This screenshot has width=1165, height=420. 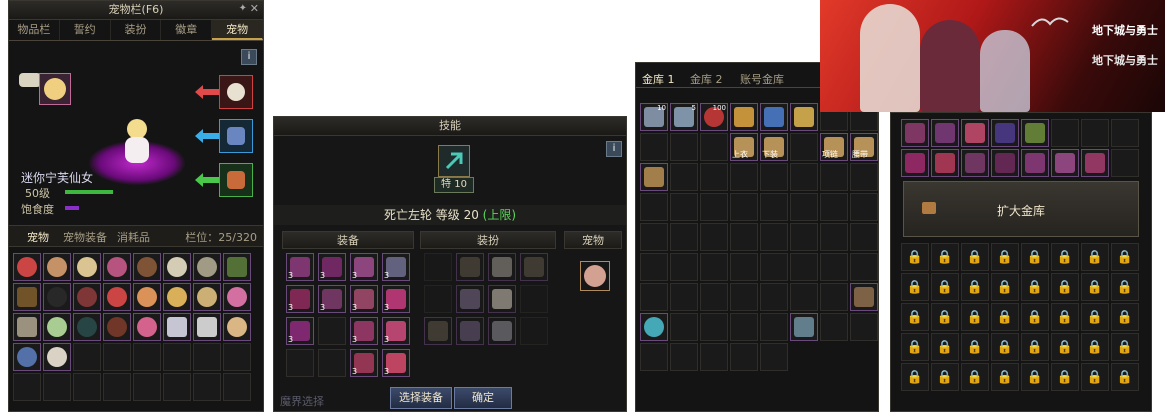 What do you see at coordinates (714, 117) in the screenshot?
I see `vault-item: 100` at bounding box center [714, 117].